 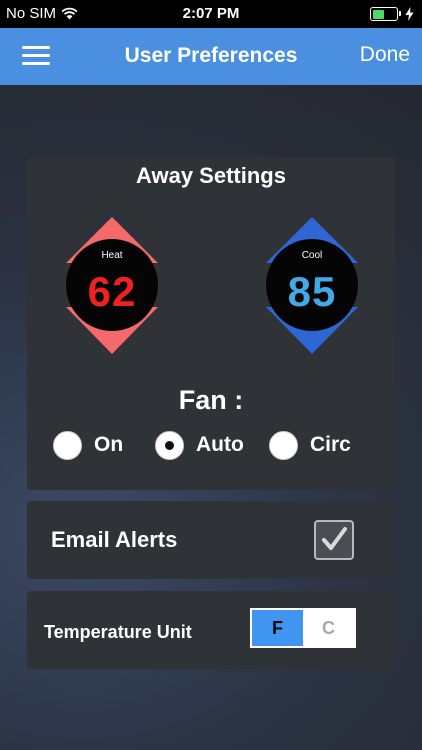 What do you see at coordinates (211, 400) in the screenshot?
I see `fan-title: Fan :` at bounding box center [211, 400].